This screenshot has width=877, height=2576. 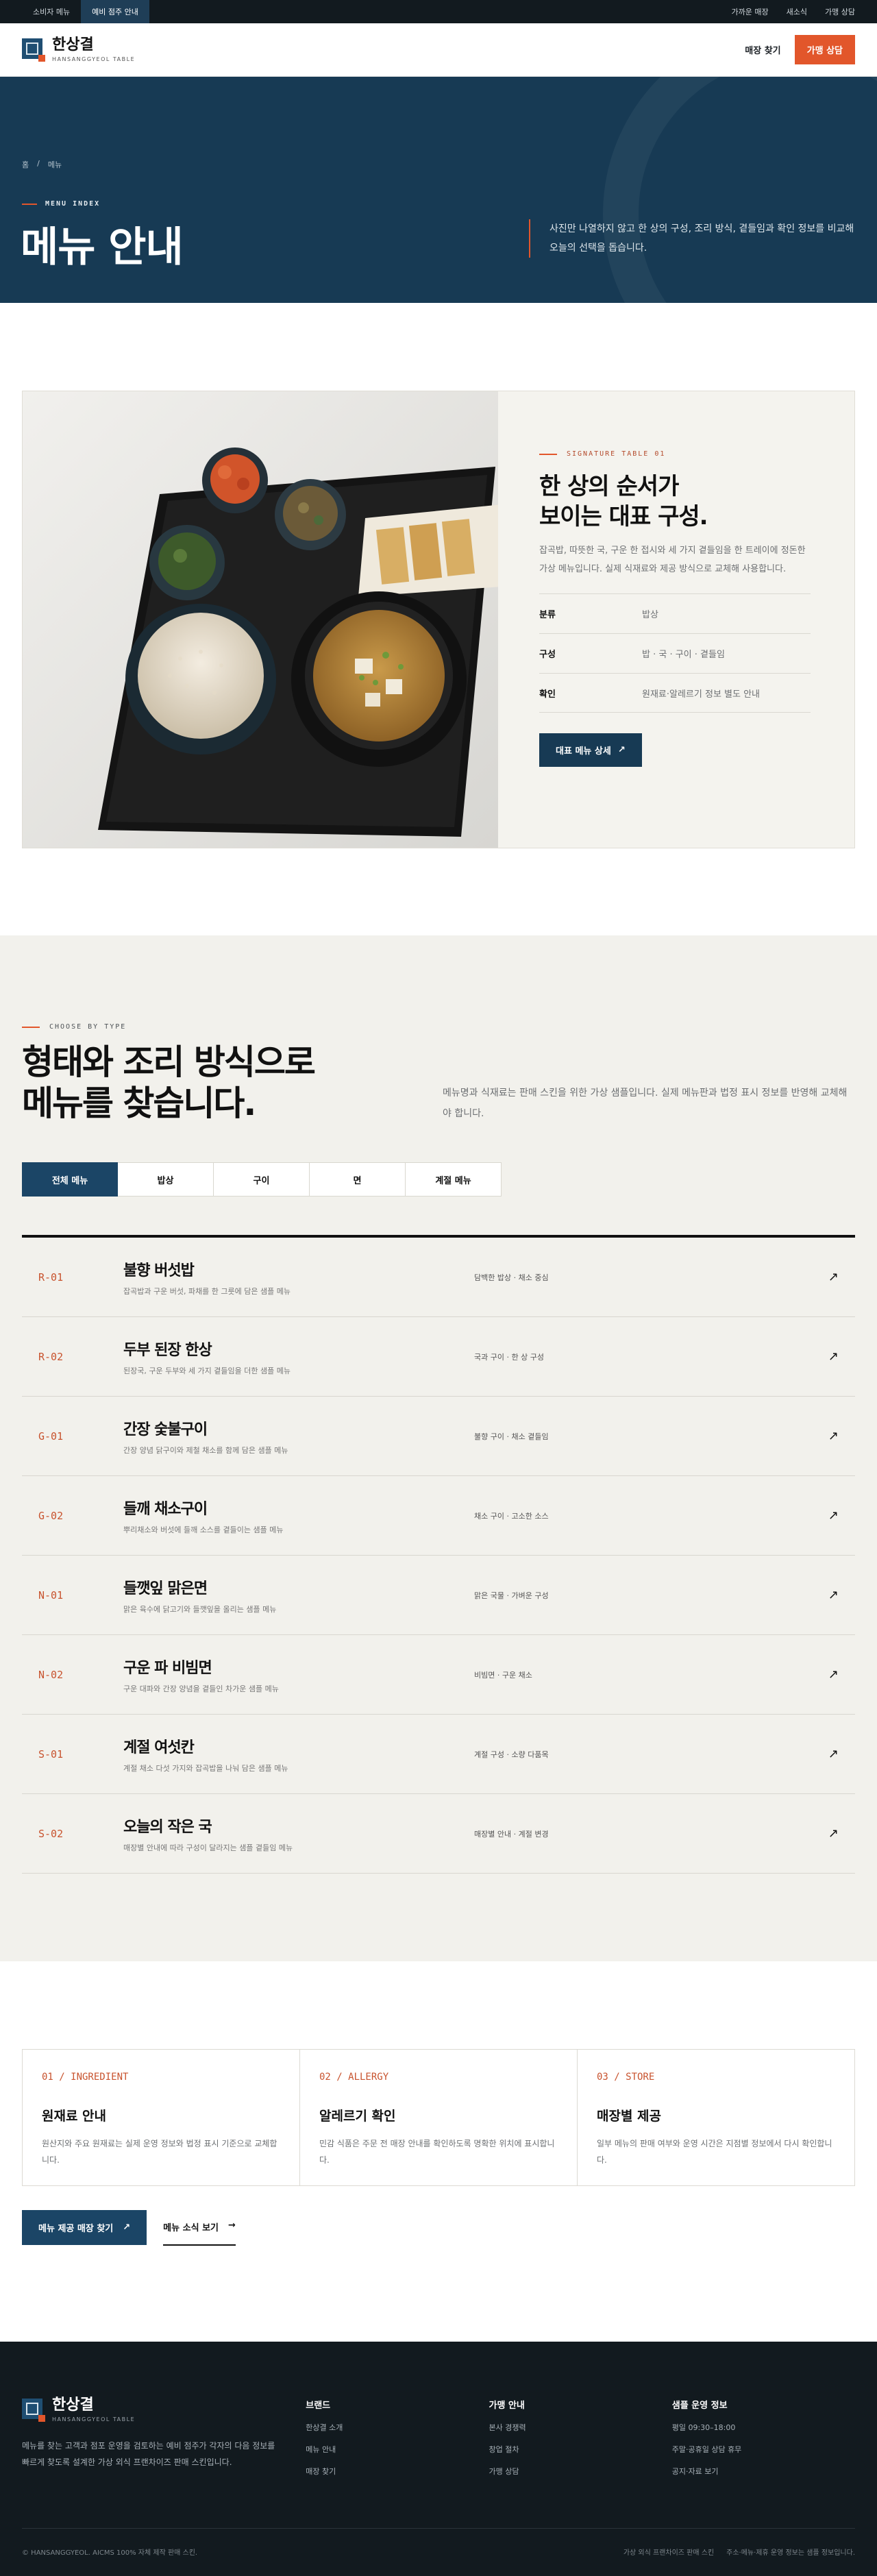 I want to click on spec-key: 확인, so click(x=548, y=695).